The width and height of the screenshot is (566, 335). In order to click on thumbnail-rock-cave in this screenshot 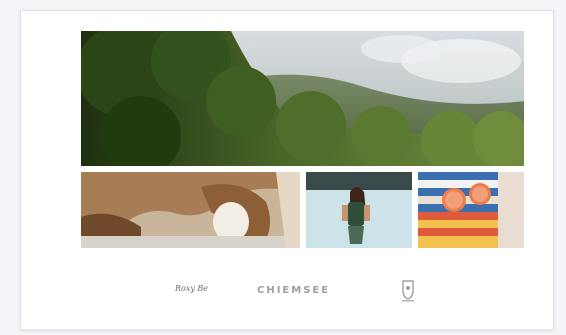, I will do `click(190, 210)`.